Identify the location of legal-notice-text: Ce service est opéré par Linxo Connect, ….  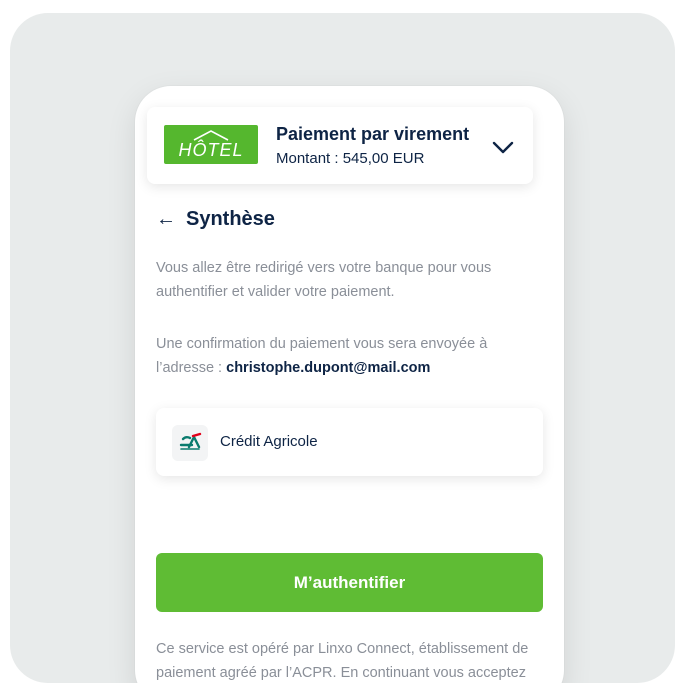
(342, 661).